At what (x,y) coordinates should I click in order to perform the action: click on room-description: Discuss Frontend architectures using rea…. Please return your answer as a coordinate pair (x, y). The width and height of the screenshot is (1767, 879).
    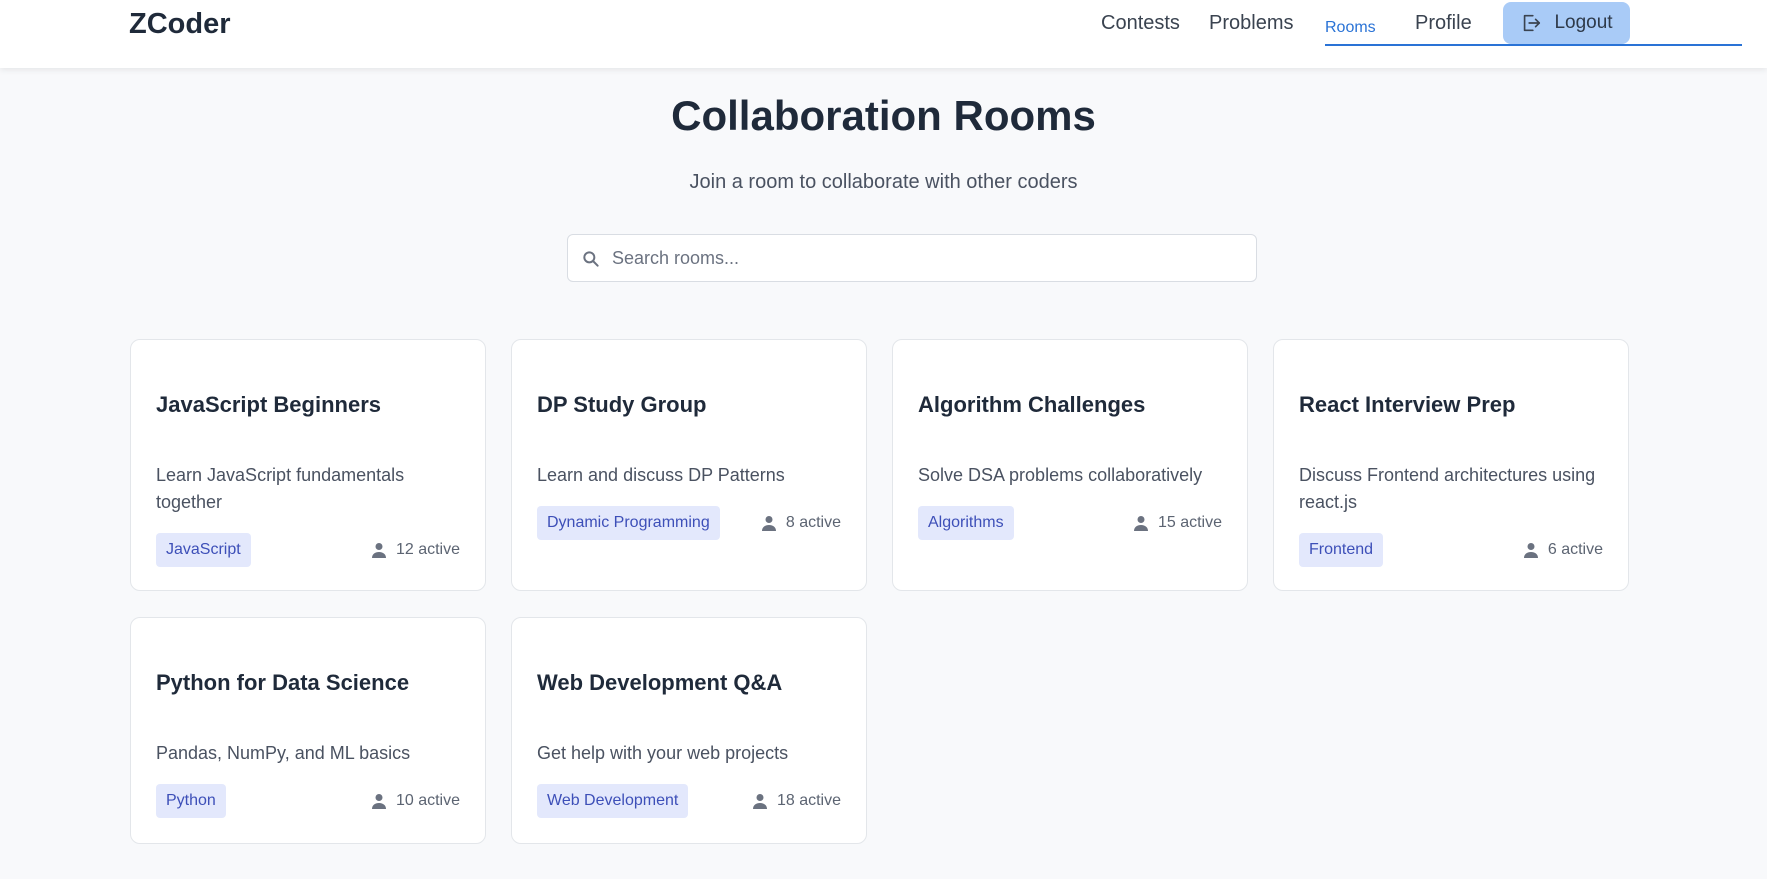
    Looking at the image, I should click on (1447, 488).